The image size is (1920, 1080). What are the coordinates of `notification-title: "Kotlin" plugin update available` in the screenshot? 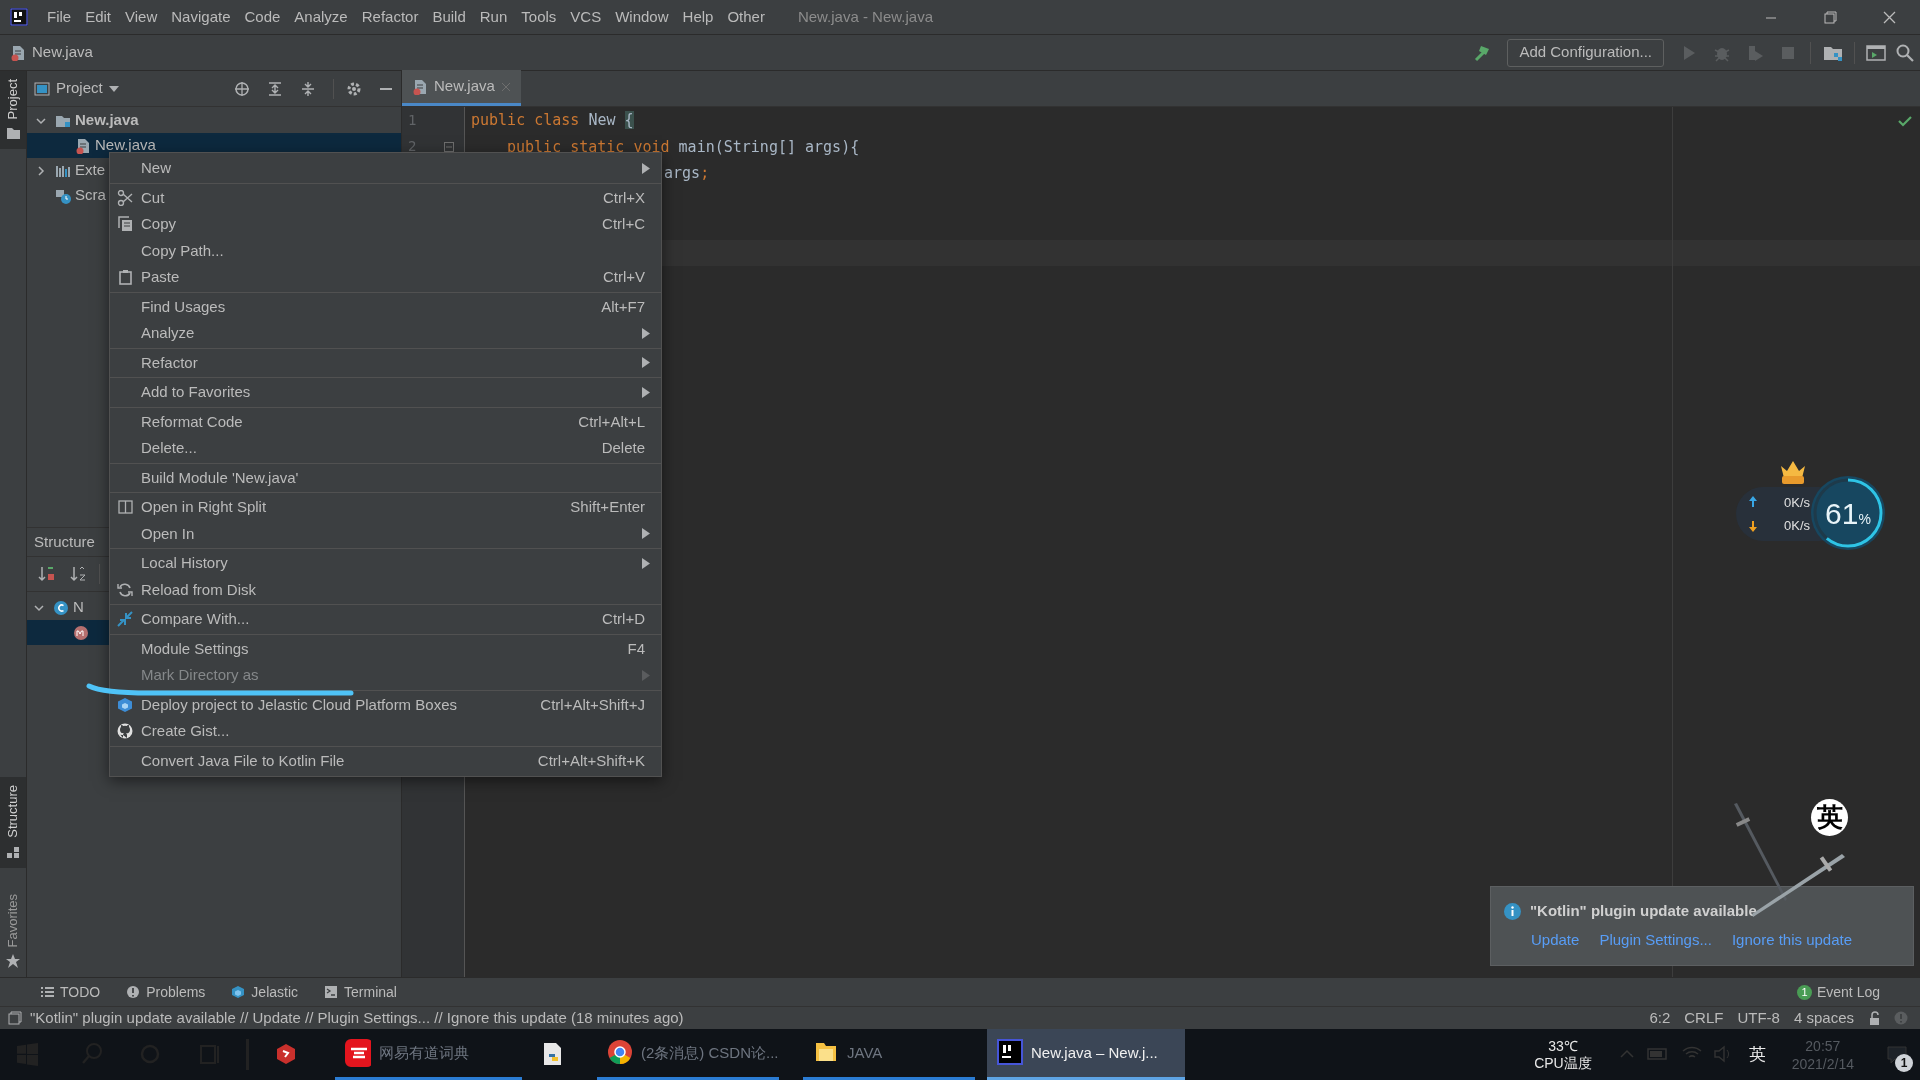 It's located at (1643, 911).